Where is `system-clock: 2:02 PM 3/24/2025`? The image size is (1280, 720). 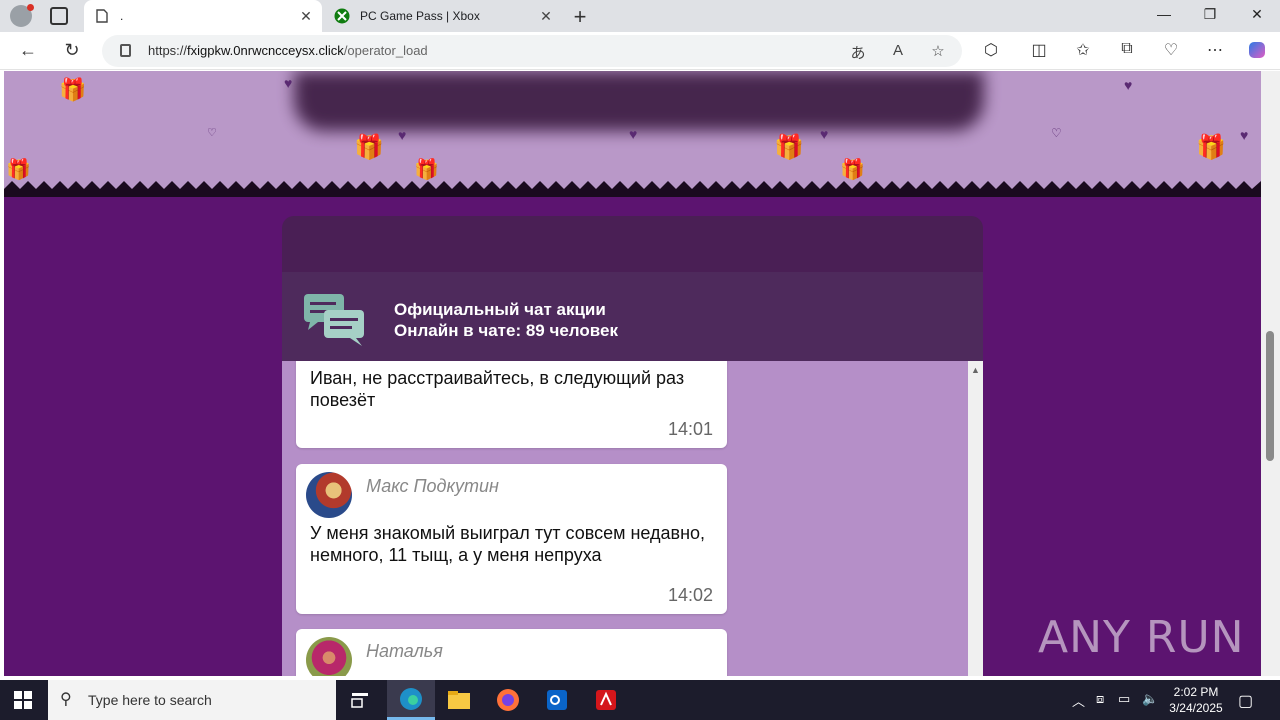
system-clock: 2:02 PM 3/24/2025 is located at coordinates (1196, 700).